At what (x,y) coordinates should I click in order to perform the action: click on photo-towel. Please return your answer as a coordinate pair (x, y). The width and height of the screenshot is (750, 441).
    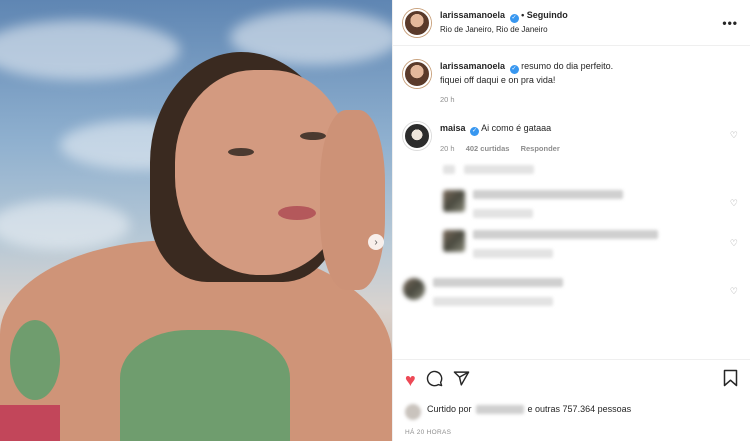
    Looking at the image, I should click on (30, 423).